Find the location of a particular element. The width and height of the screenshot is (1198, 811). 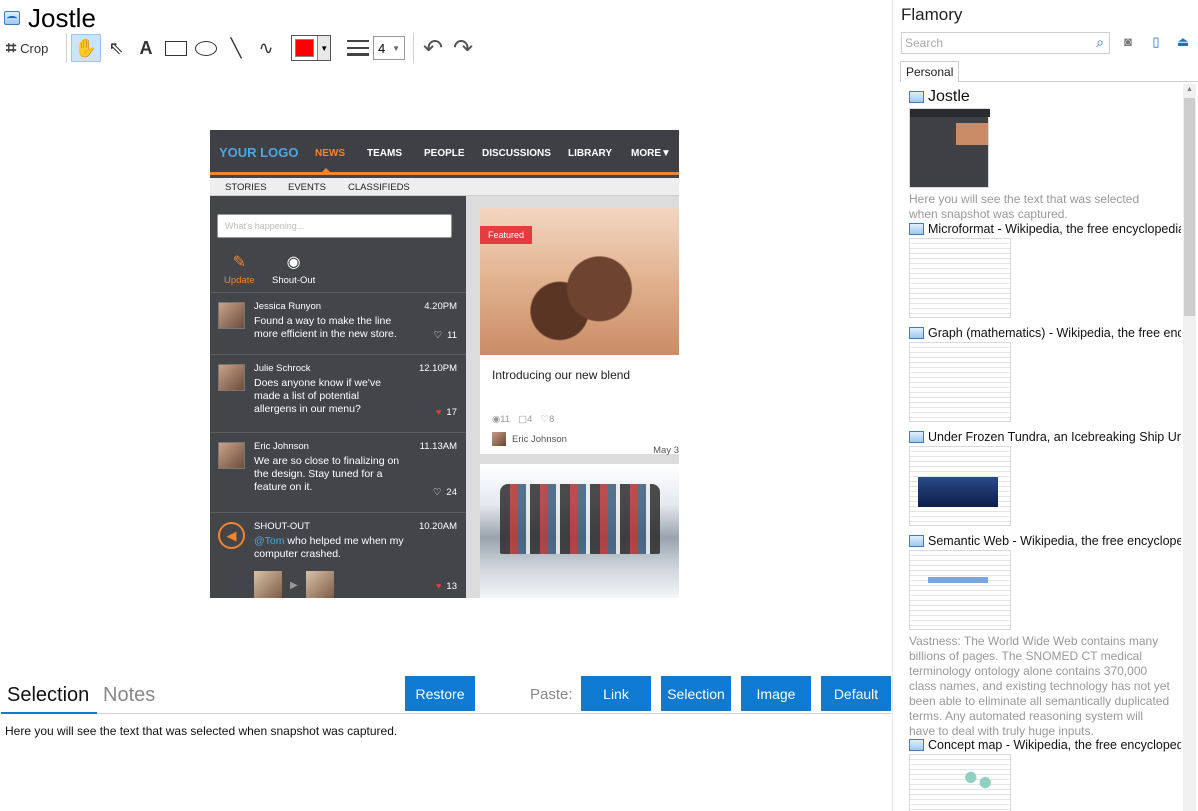

views-stat: ◉11 is located at coordinates (501, 419).